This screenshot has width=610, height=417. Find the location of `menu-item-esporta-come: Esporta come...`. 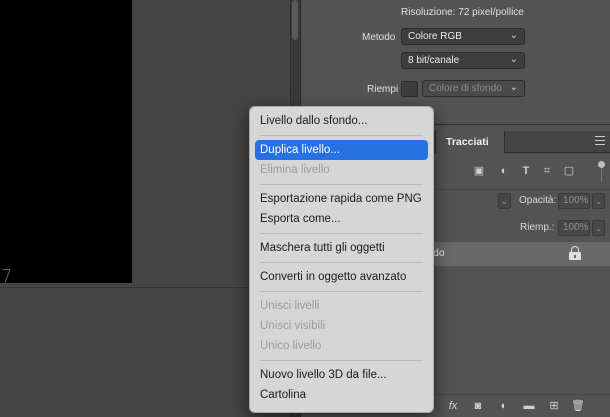

menu-item-esporta-come: Esporta come... is located at coordinates (341, 219).